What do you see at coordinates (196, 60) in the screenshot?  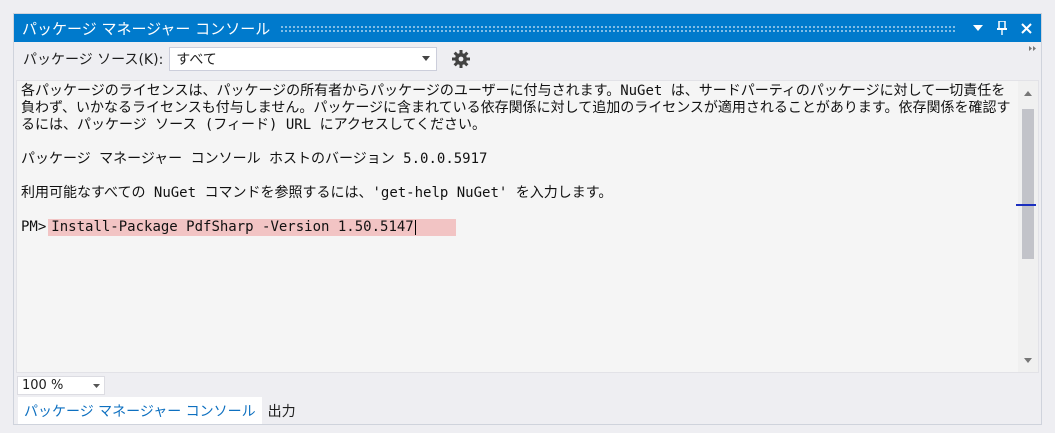 I see `package-source-value: すべて` at bounding box center [196, 60].